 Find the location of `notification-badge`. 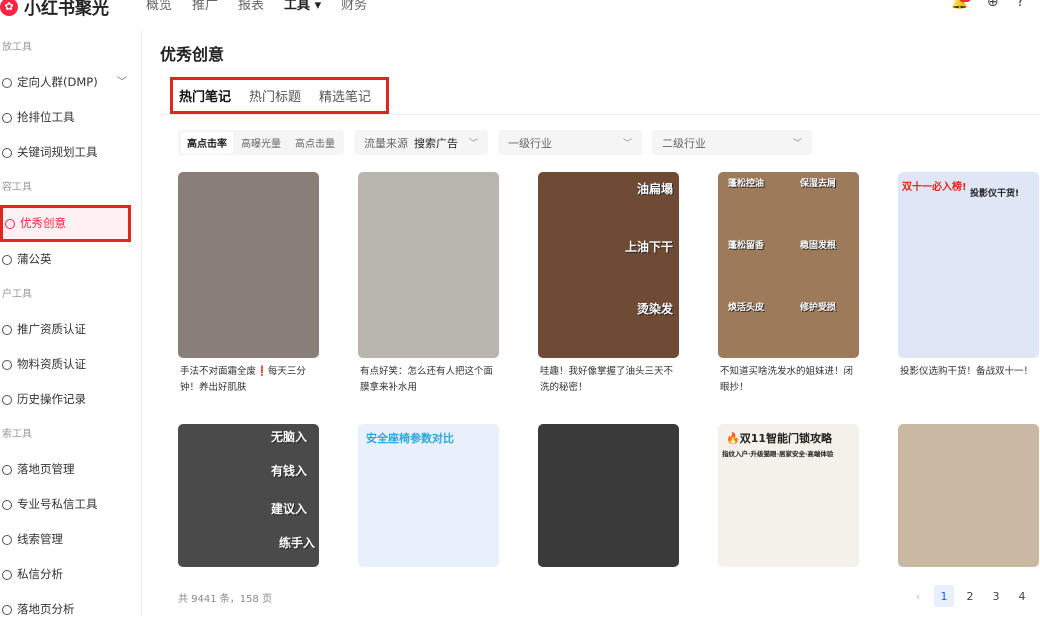

notification-badge is located at coordinates (965, 1).